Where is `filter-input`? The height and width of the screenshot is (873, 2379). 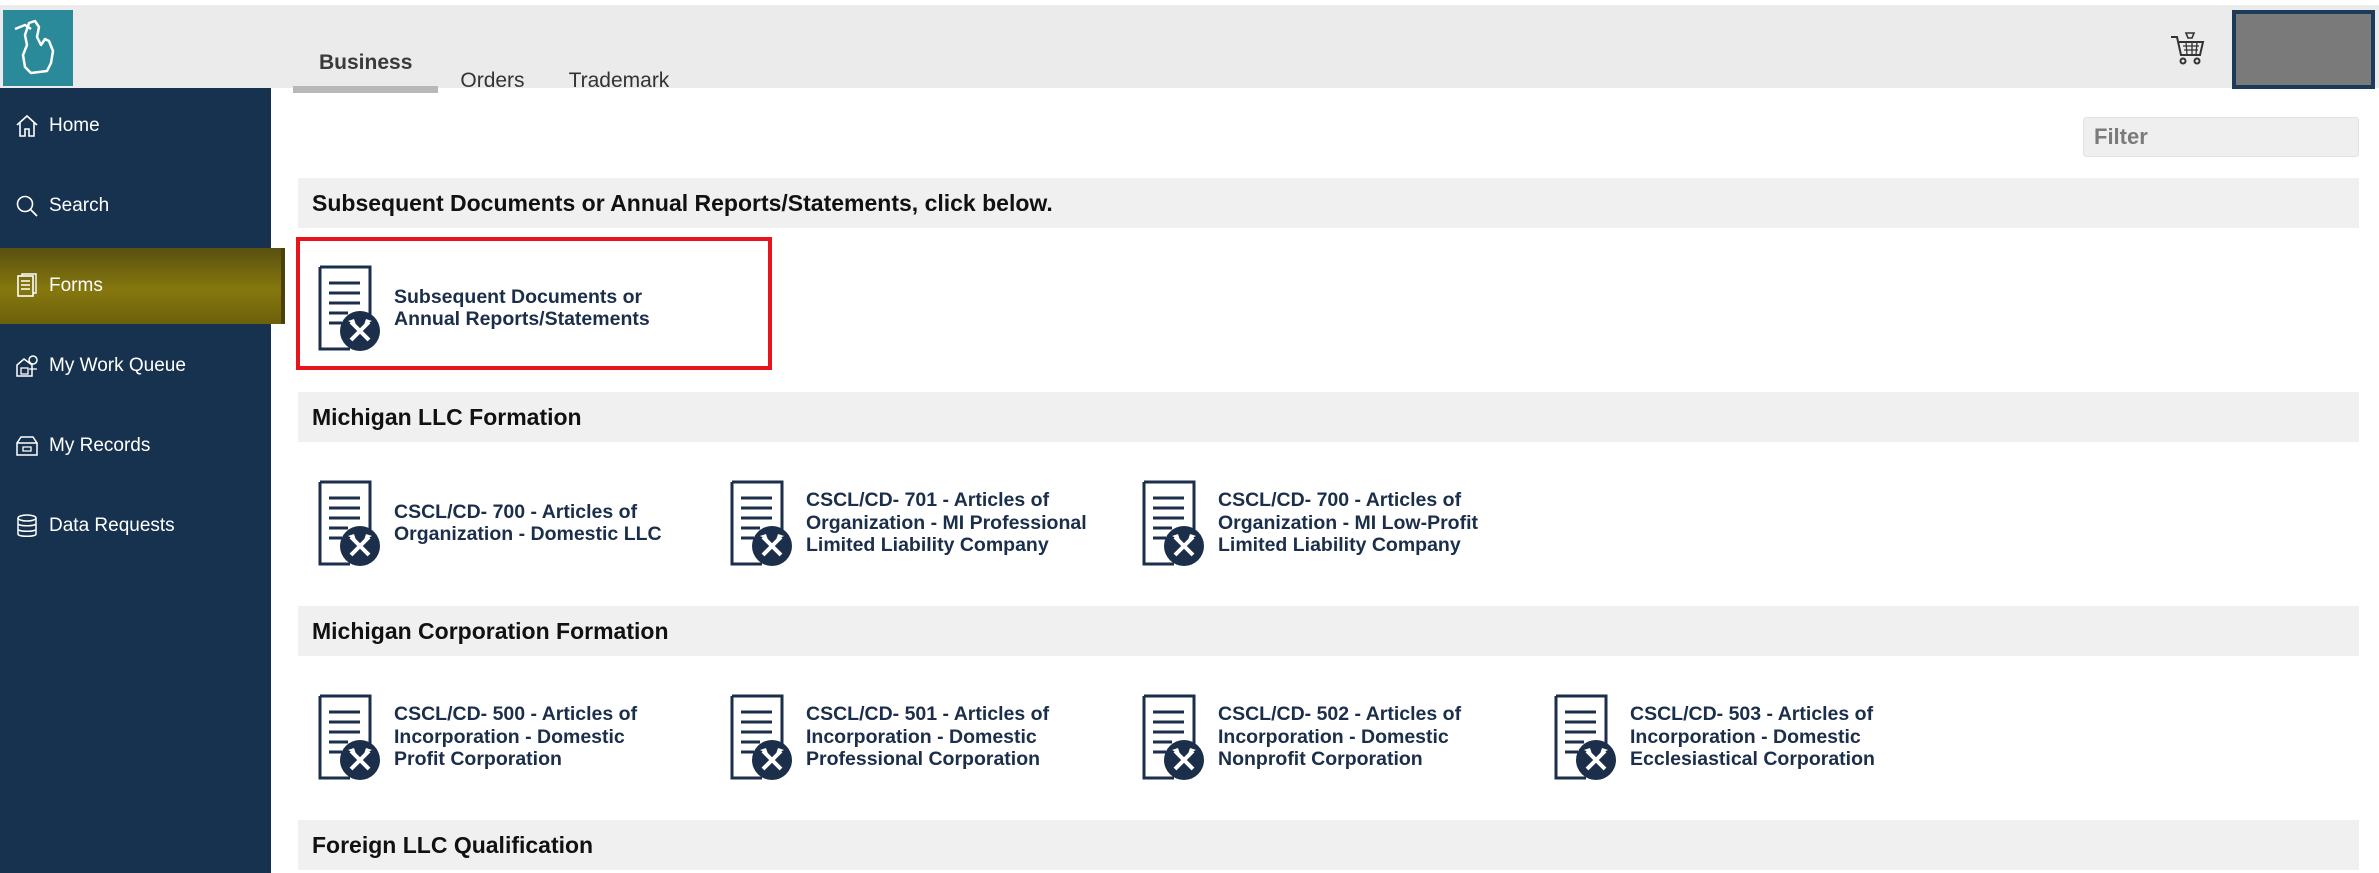 filter-input is located at coordinates (2221, 137).